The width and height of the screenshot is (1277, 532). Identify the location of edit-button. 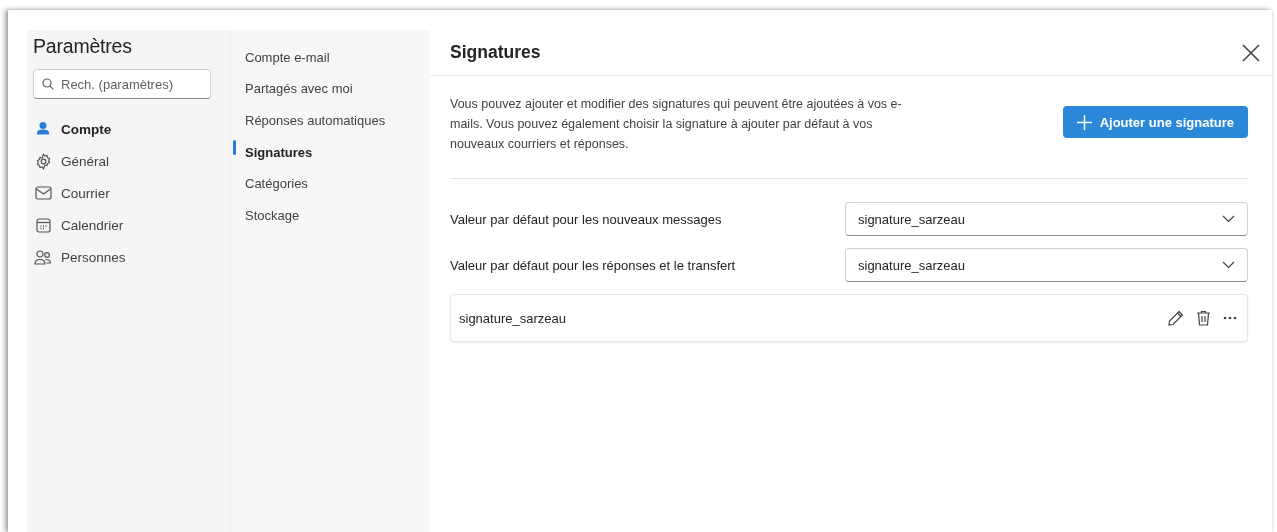
(1176, 318).